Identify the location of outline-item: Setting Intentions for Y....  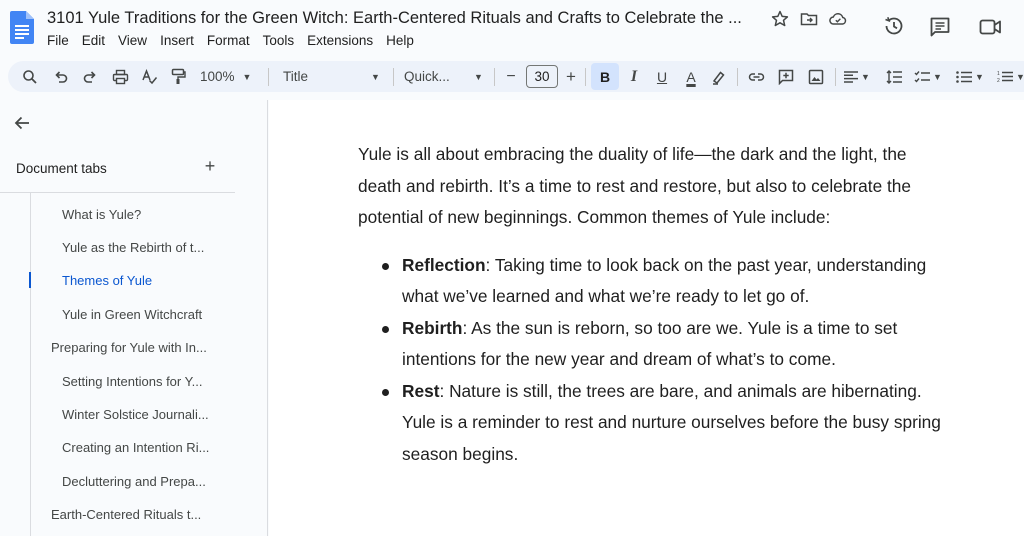
(132, 381).